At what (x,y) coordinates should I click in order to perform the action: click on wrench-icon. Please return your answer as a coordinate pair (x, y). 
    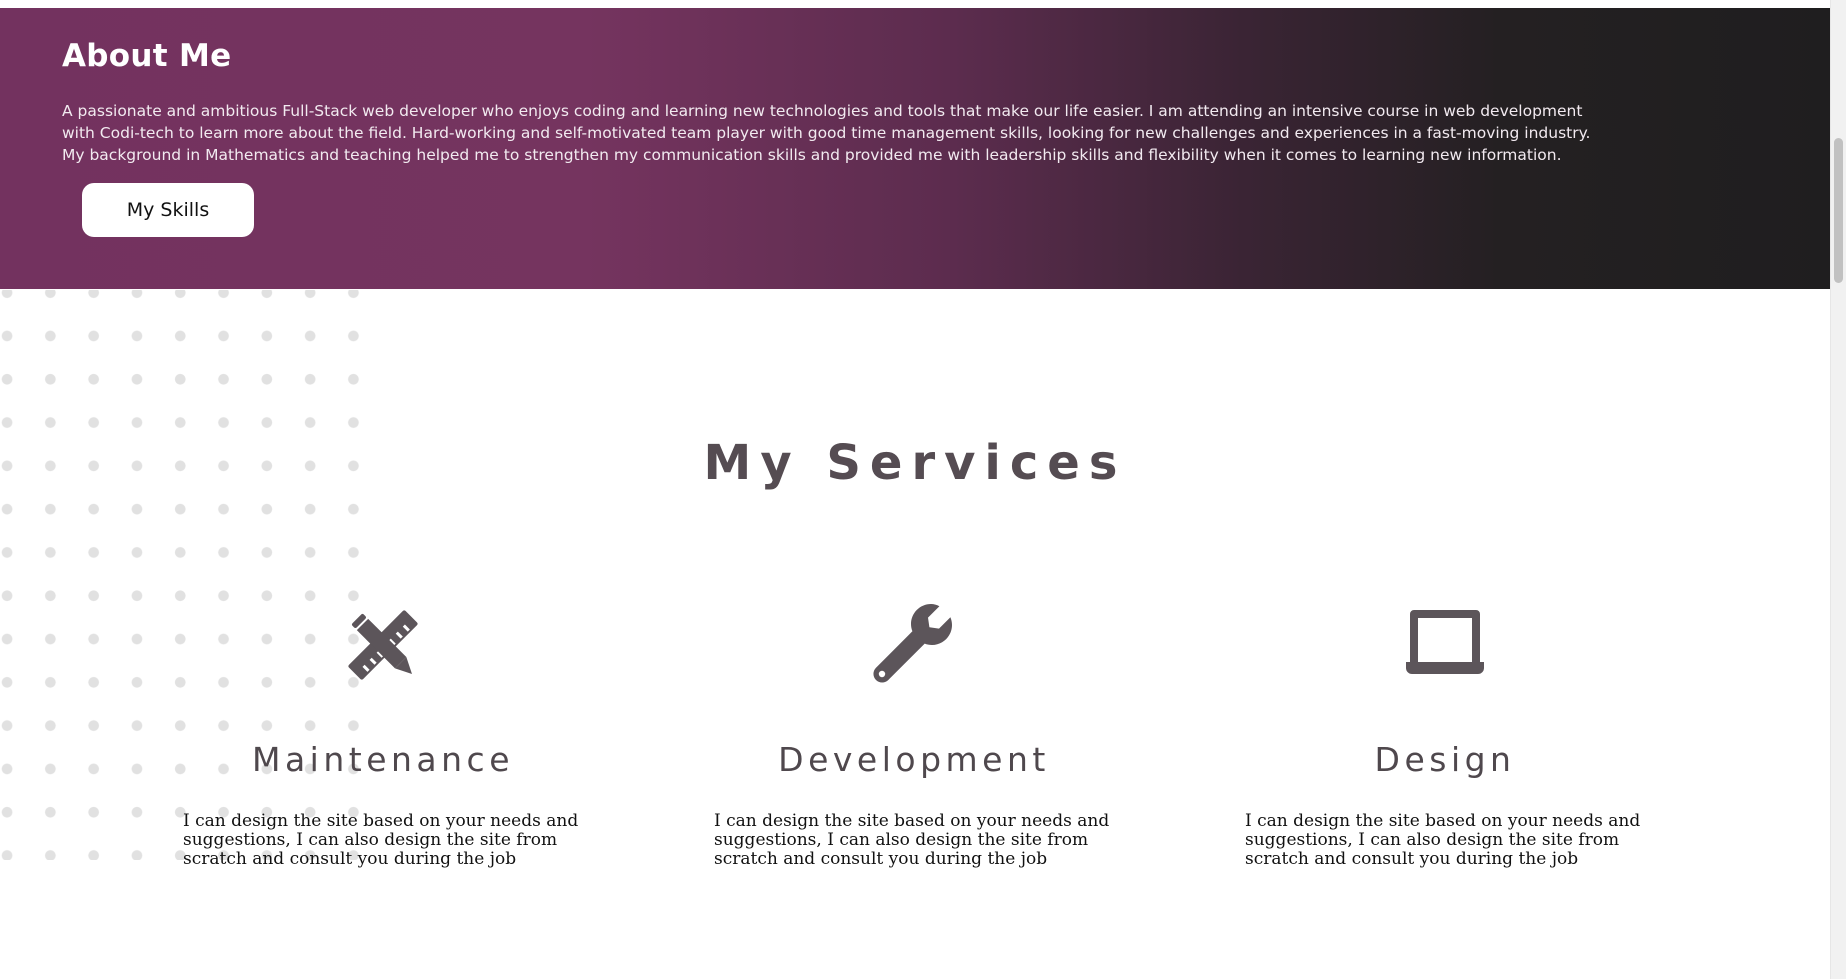
    Looking at the image, I should click on (914, 645).